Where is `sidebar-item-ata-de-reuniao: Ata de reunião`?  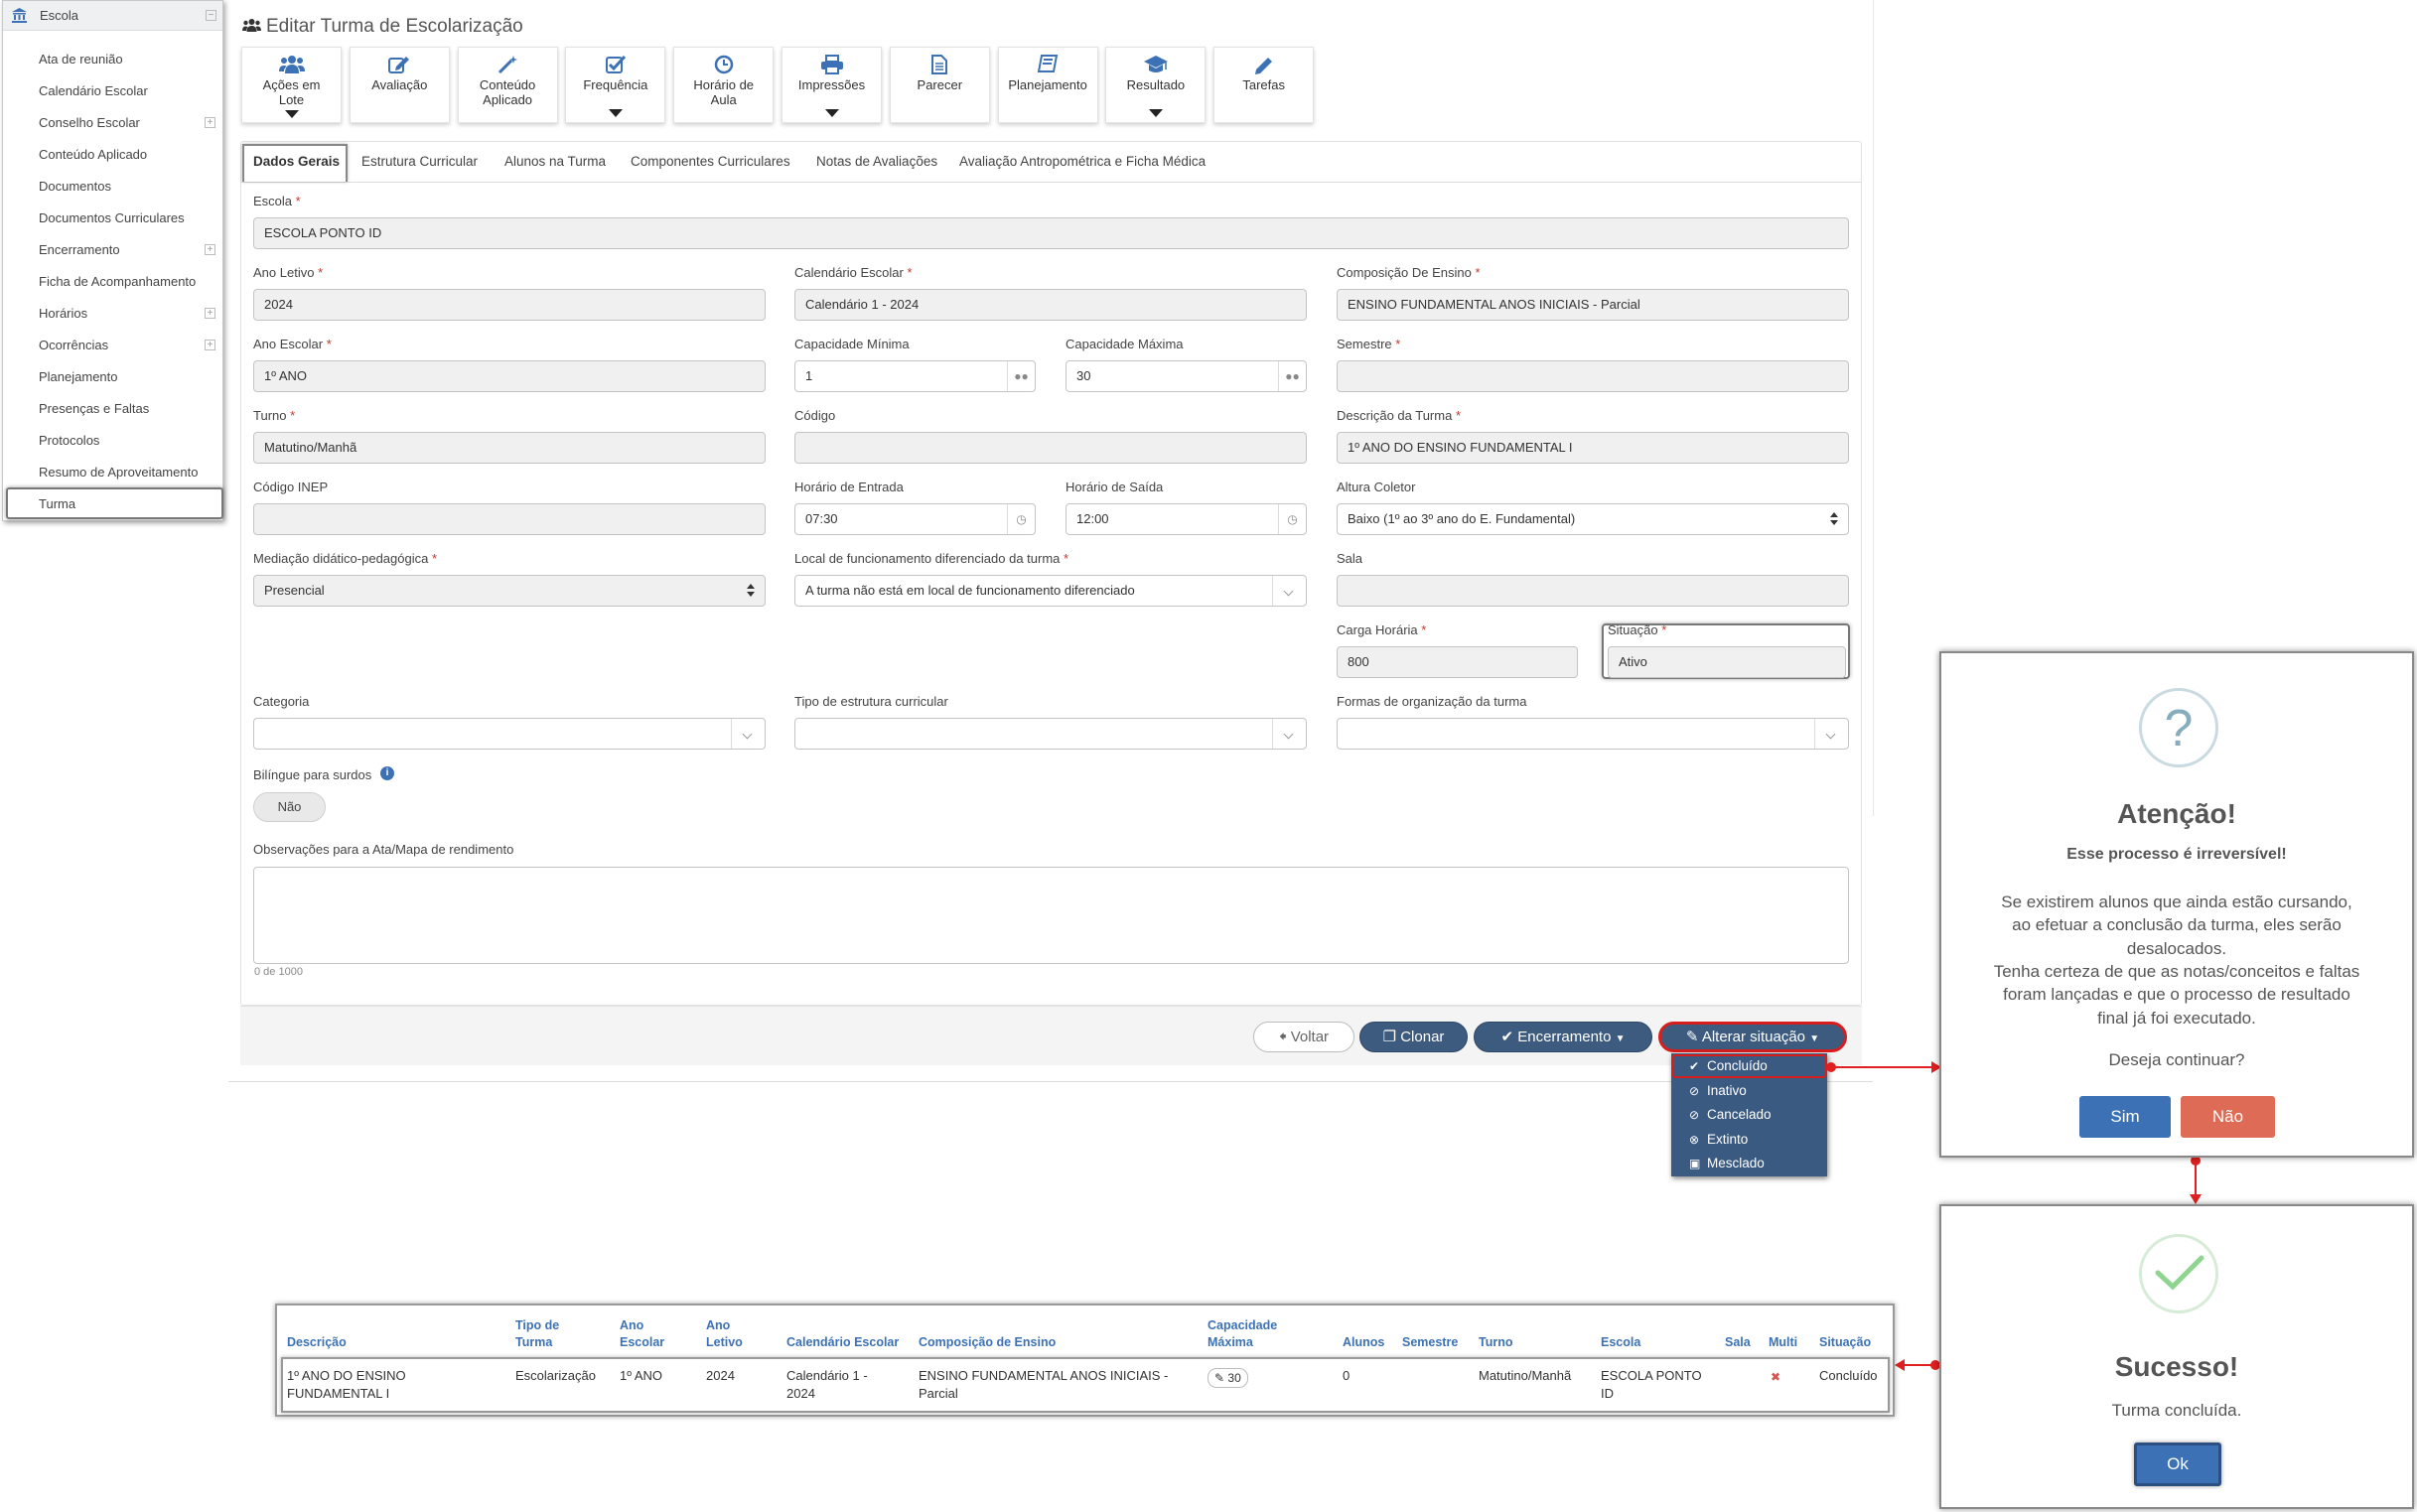 sidebar-item-ata-de-reuniao: Ata de reunião is located at coordinates (81, 59).